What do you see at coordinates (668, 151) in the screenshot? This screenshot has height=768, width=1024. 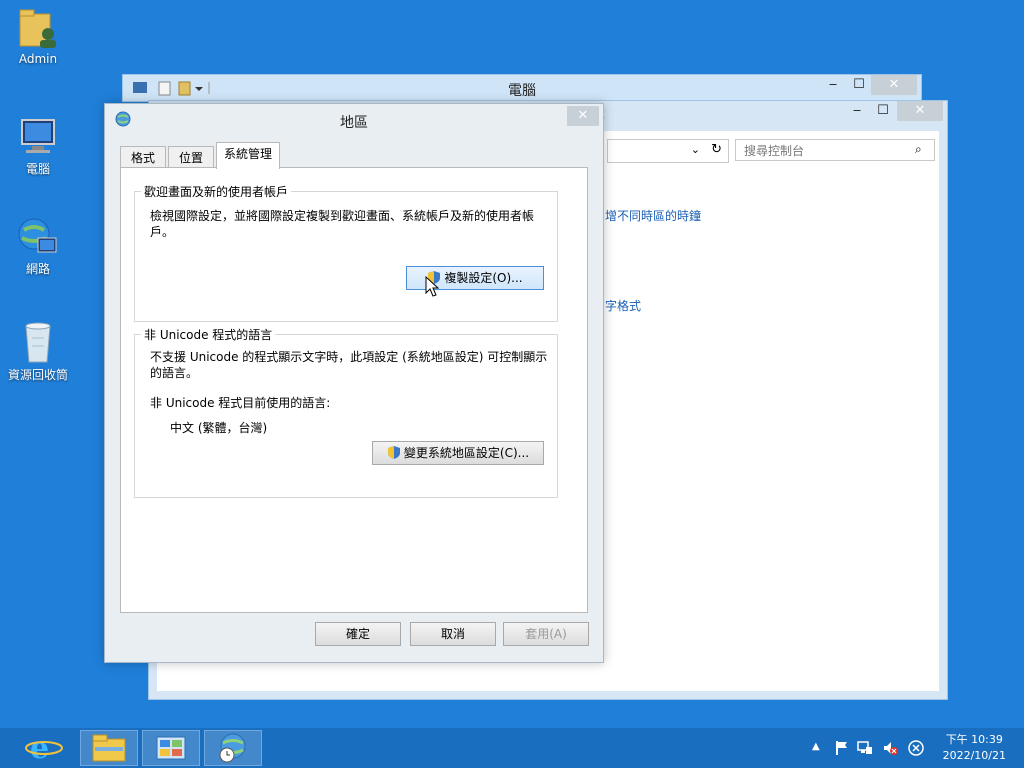 I see `address-bar: ⌄ ↻` at bounding box center [668, 151].